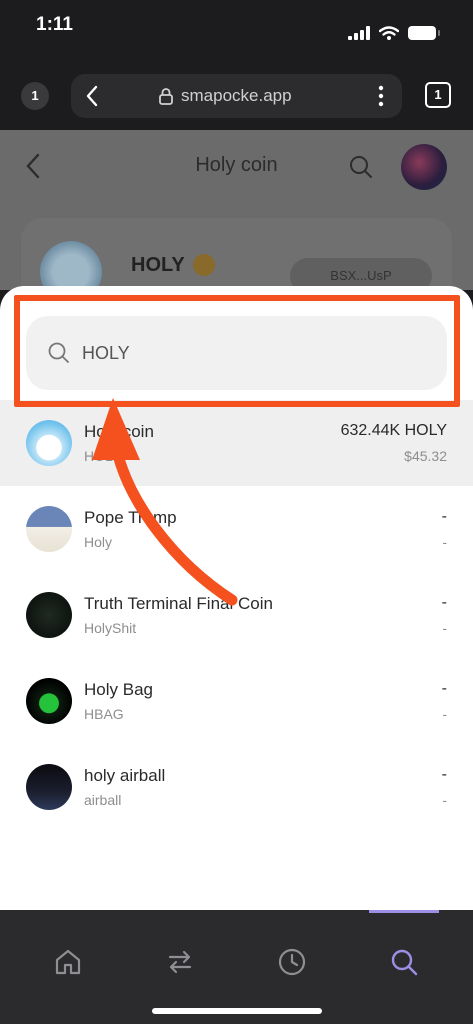  I want to click on token-name: HOLY, so click(158, 265).